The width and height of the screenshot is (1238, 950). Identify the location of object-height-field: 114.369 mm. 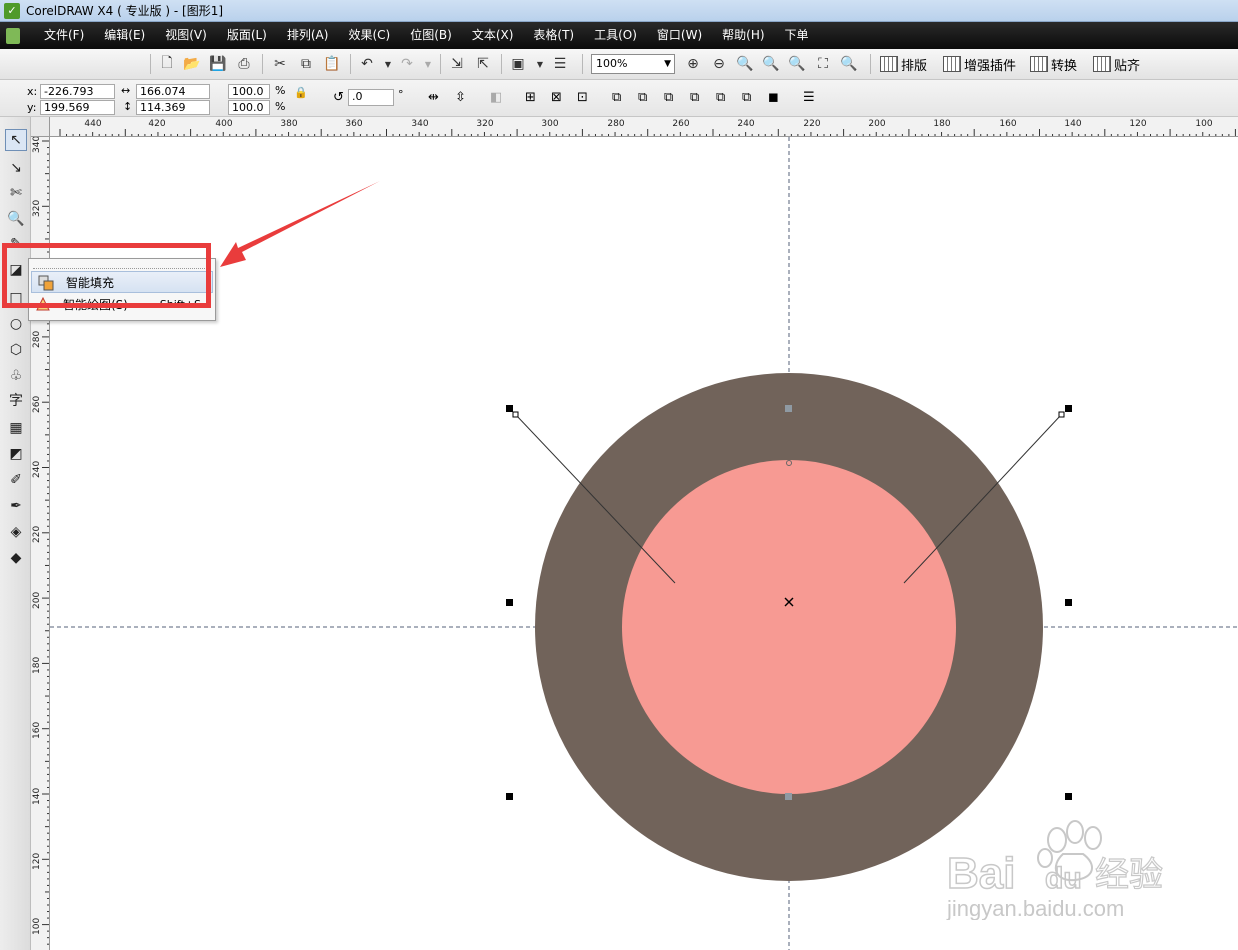
(173, 113).